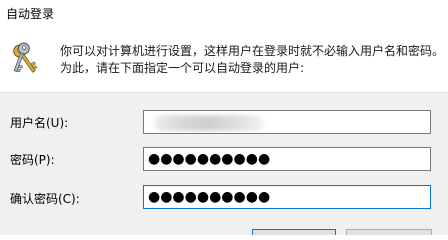  Describe the element at coordinates (39, 123) in the screenshot. I see `username-label: 用户名(U):` at that location.